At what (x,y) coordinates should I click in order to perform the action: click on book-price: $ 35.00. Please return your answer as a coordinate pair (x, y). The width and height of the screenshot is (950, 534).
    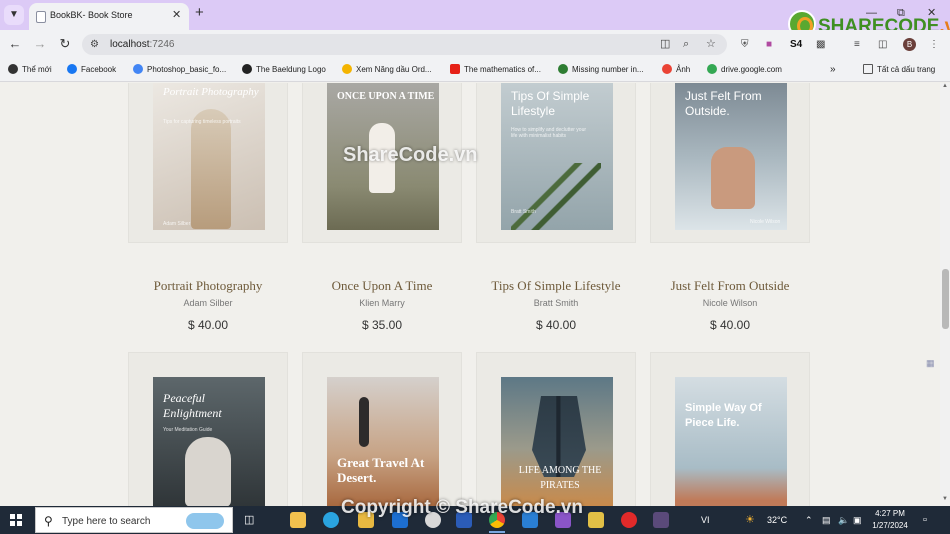
    Looking at the image, I should click on (382, 325).